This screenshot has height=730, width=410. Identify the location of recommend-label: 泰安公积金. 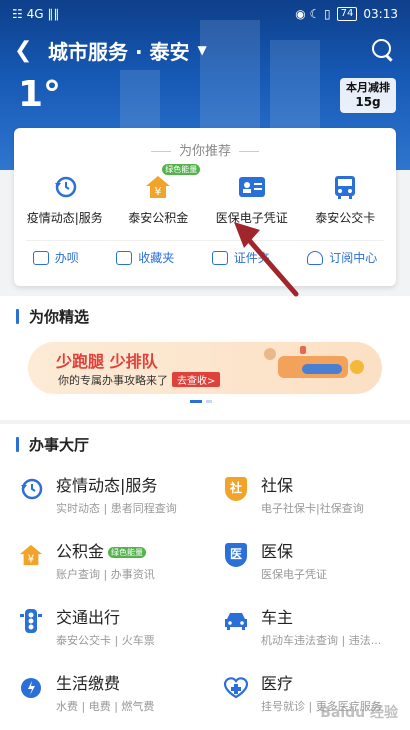
(158, 218).